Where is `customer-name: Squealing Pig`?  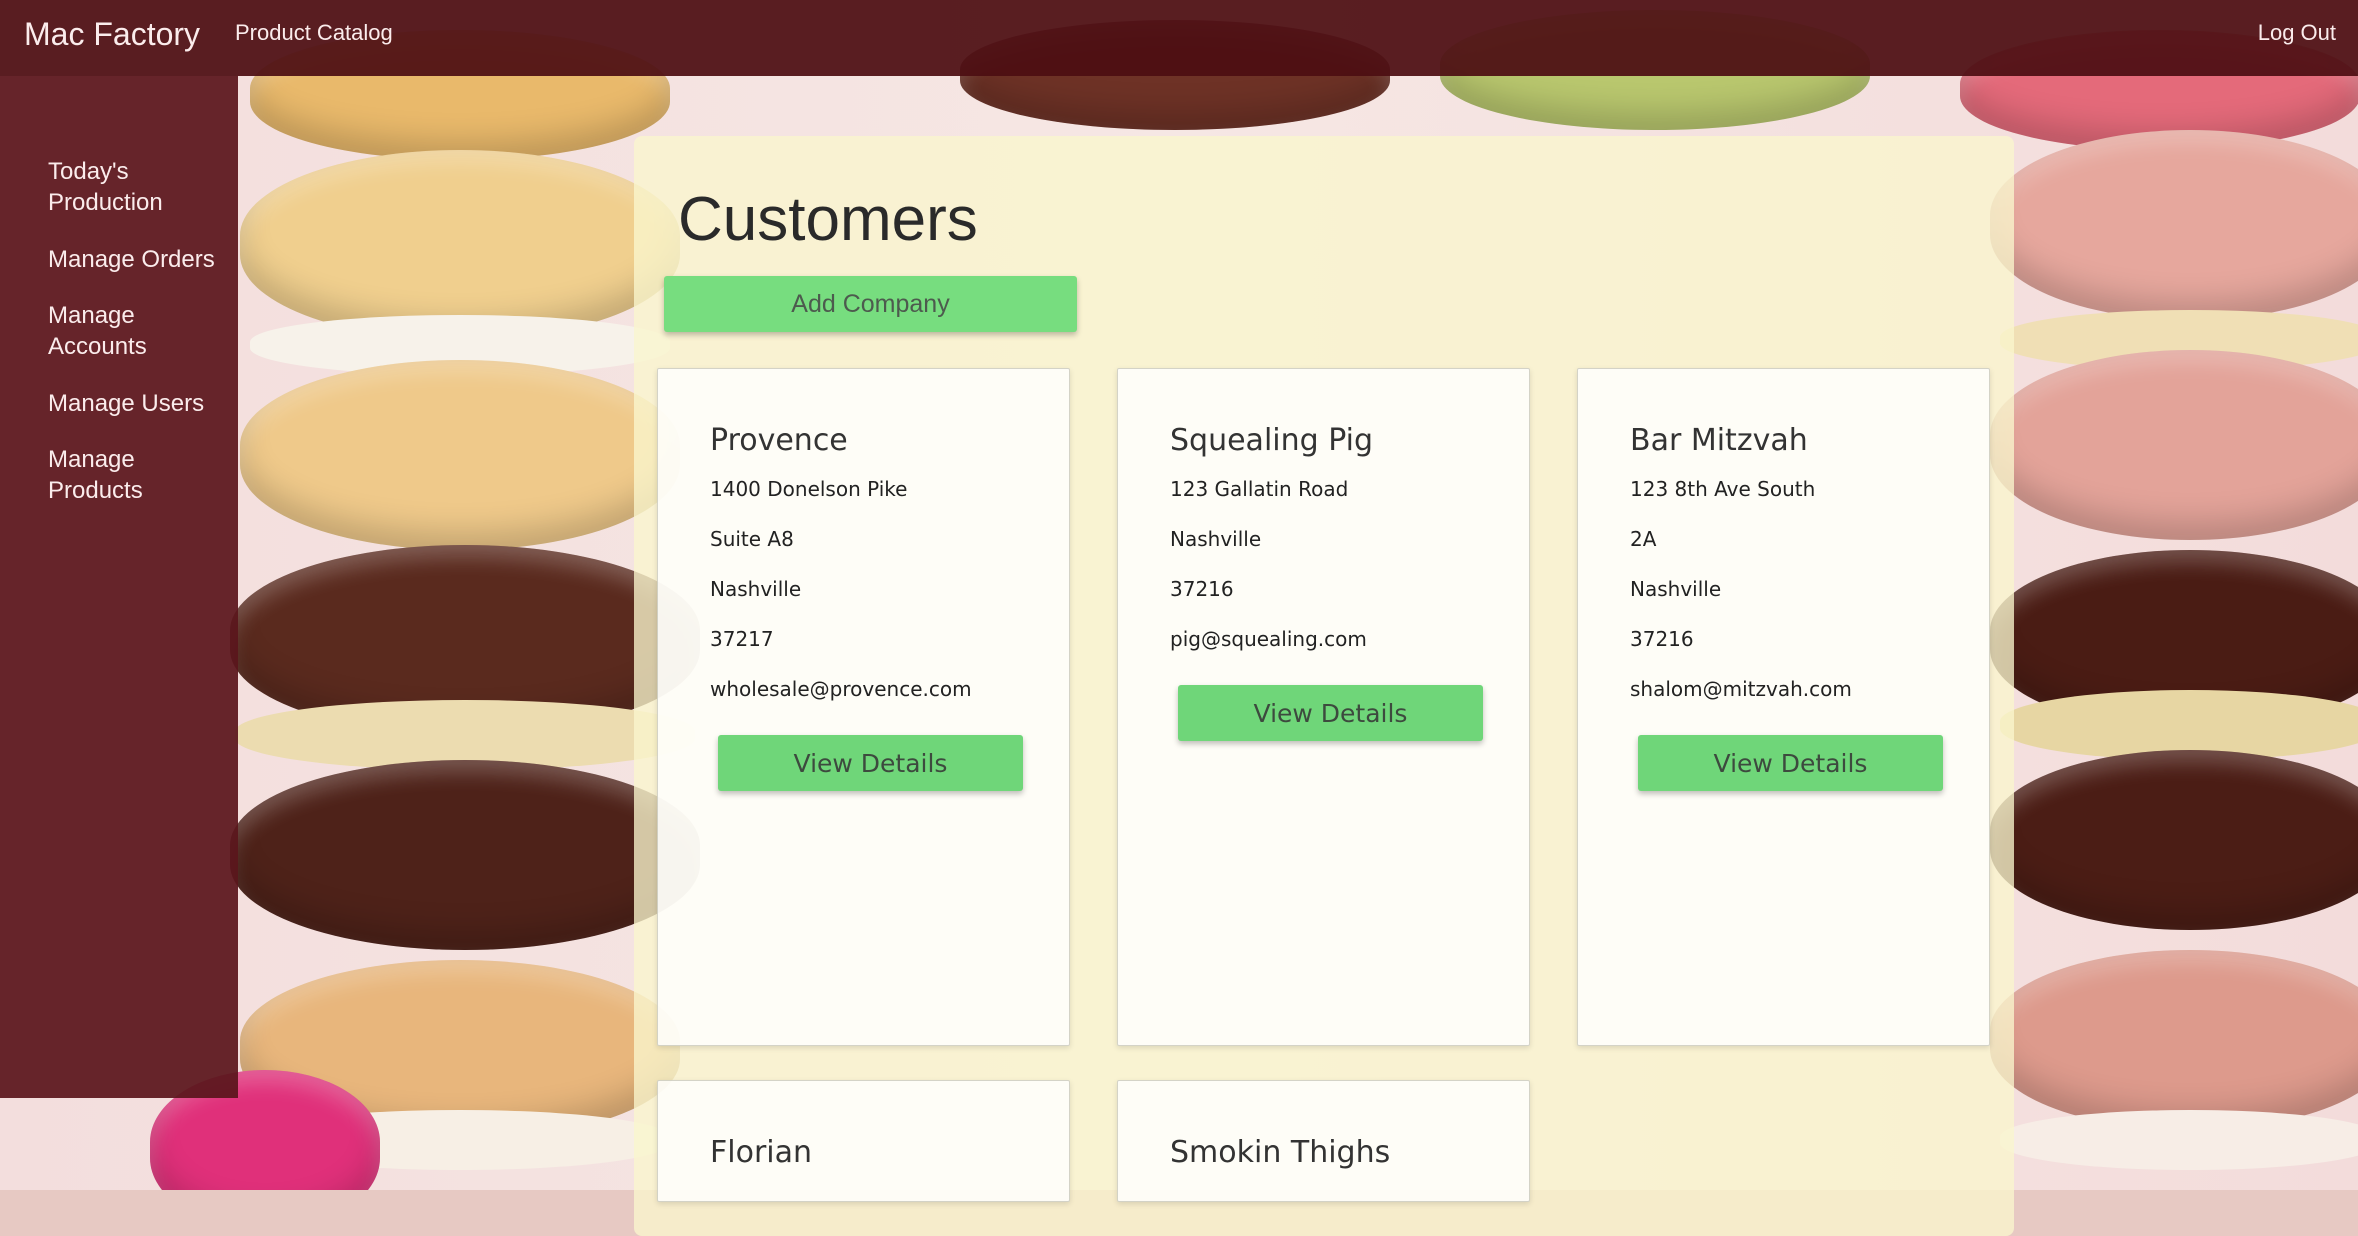 customer-name: Squealing Pig is located at coordinates (1272, 440).